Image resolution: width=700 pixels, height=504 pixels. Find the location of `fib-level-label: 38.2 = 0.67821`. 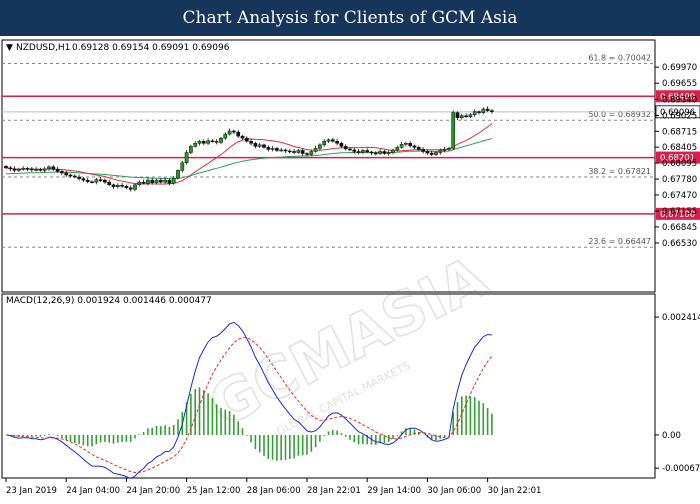

fib-level-label: 38.2 = 0.67821 is located at coordinates (619, 171).